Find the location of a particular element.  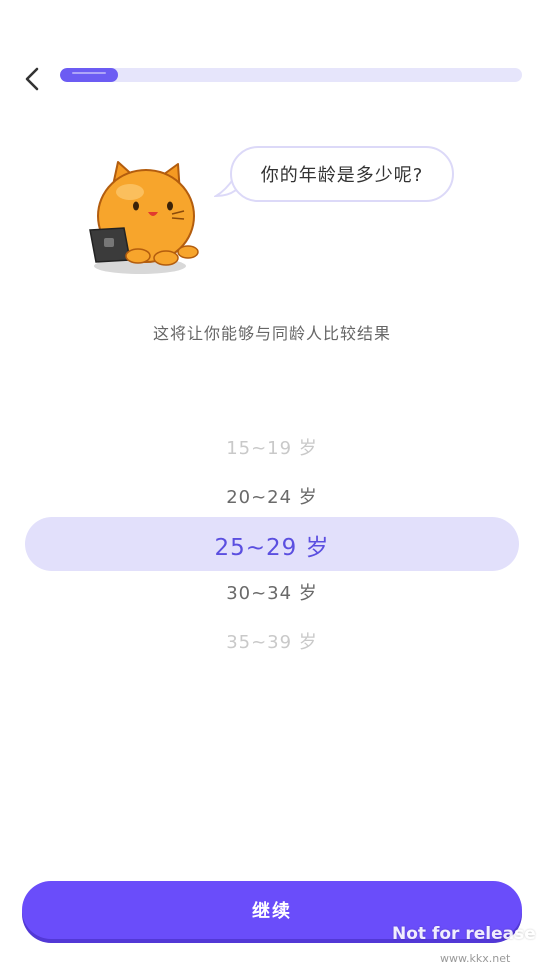

question-bubble: 你的年龄是多少呢? is located at coordinates (342, 174).